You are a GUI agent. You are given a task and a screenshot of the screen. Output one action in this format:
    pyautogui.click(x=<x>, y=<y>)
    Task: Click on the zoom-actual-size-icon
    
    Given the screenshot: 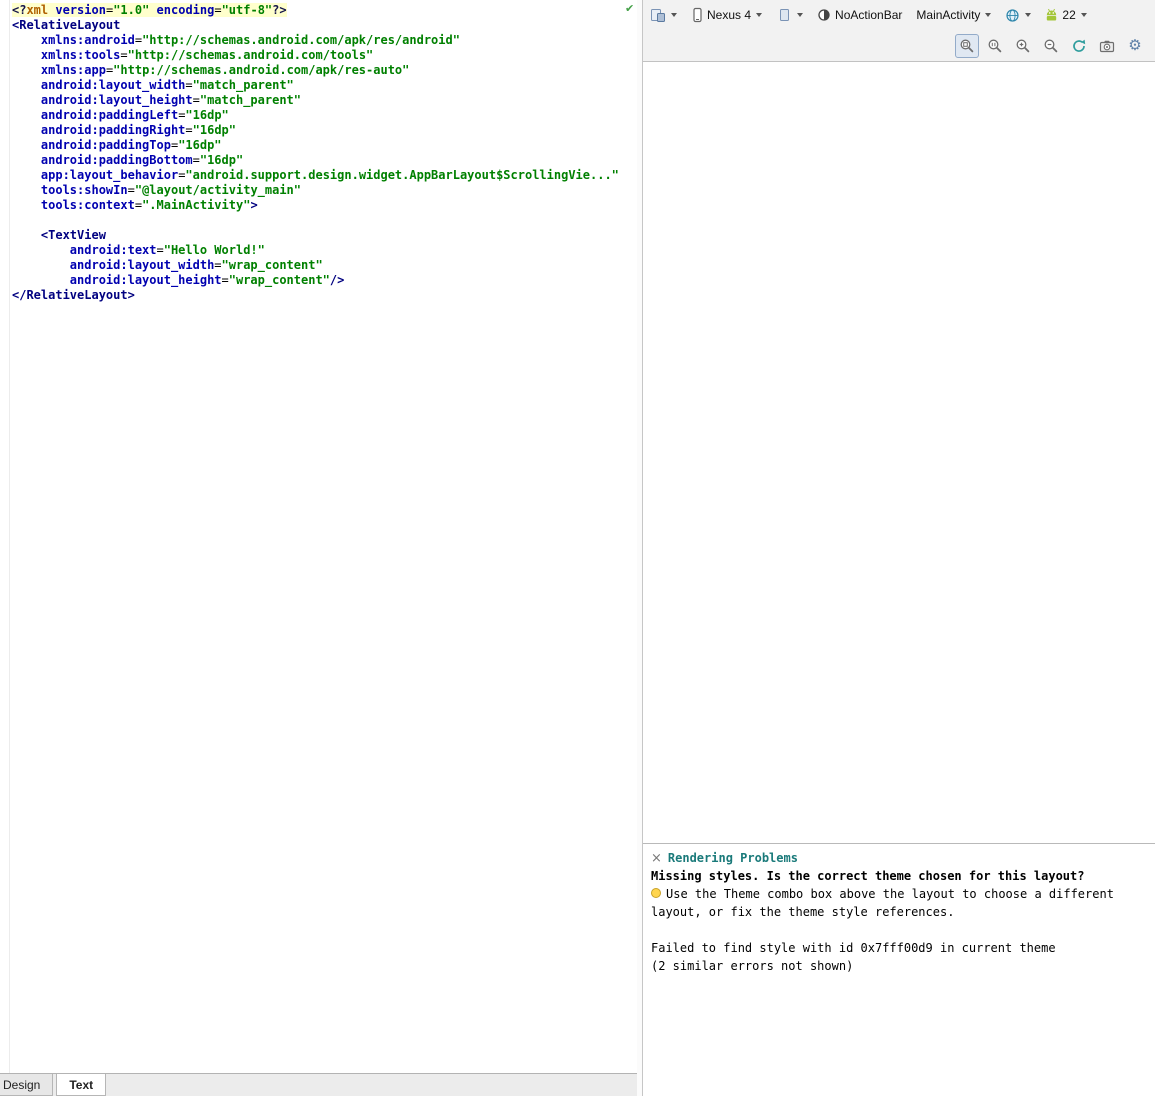 What is the action you would take?
    pyautogui.click(x=995, y=45)
    